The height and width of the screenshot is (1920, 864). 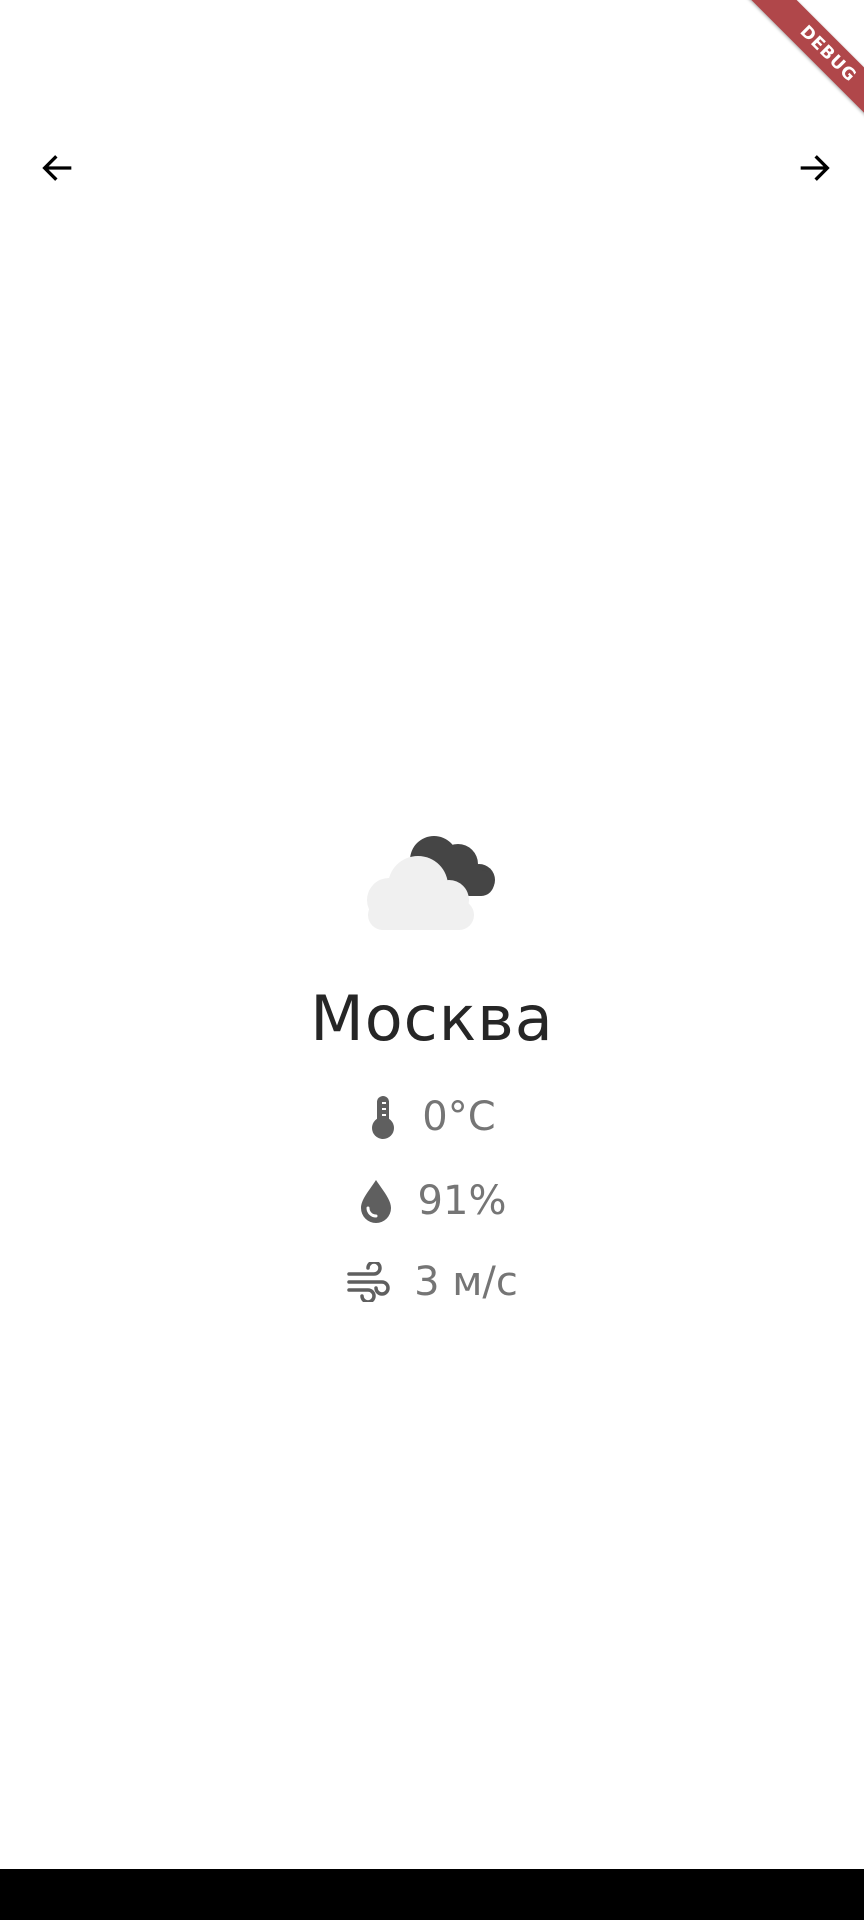 I want to click on debug-banner: DEBUG, so click(x=794, y=70).